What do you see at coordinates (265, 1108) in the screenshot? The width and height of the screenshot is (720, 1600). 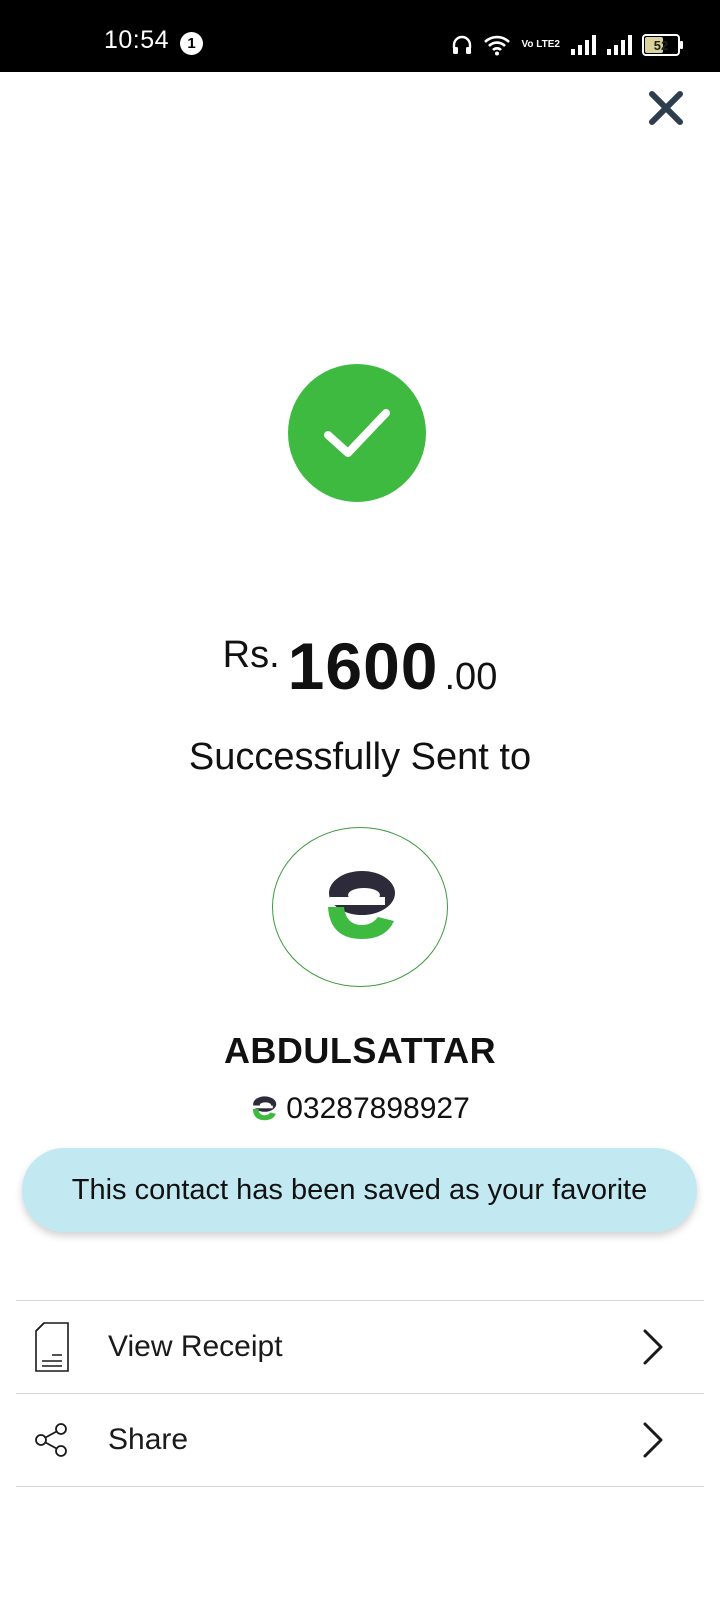 I see `easypaisa-small-icon` at bounding box center [265, 1108].